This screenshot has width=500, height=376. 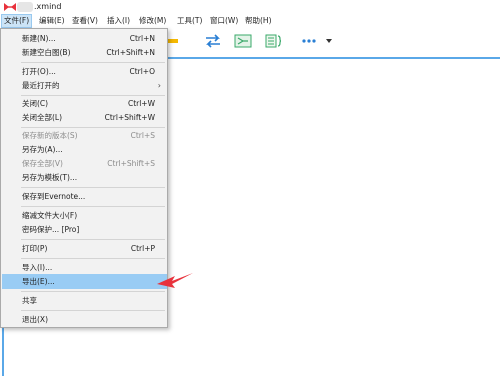 I want to click on more-icon, so click(x=309, y=41).